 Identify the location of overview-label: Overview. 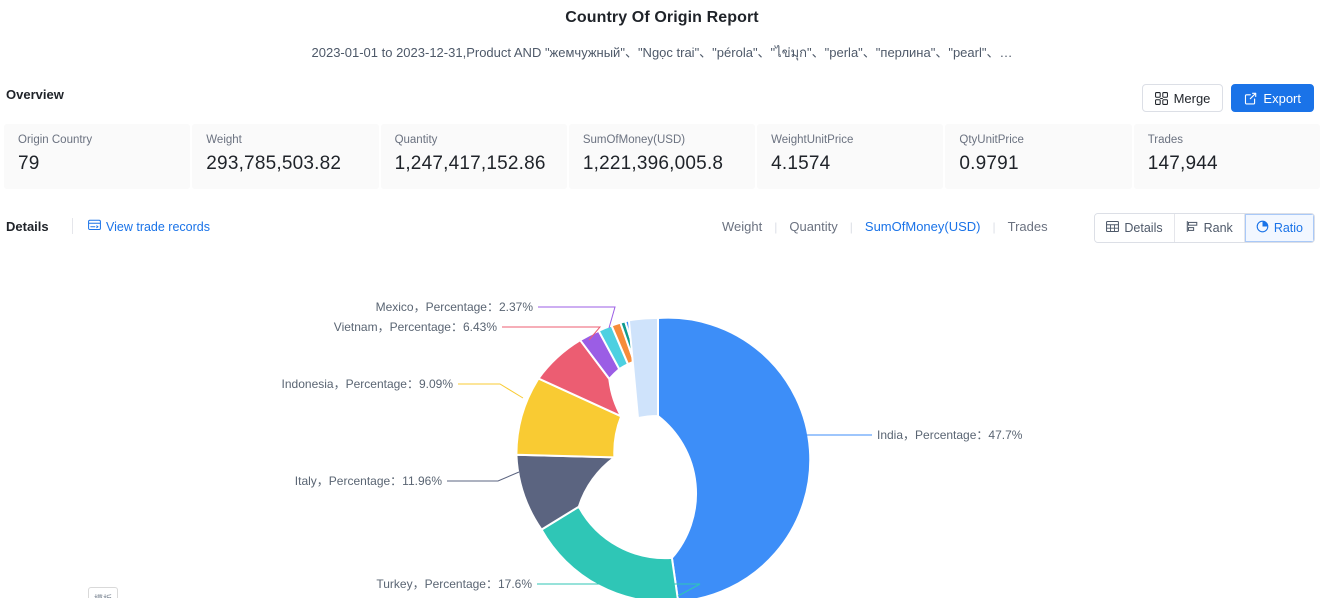
(35, 94).